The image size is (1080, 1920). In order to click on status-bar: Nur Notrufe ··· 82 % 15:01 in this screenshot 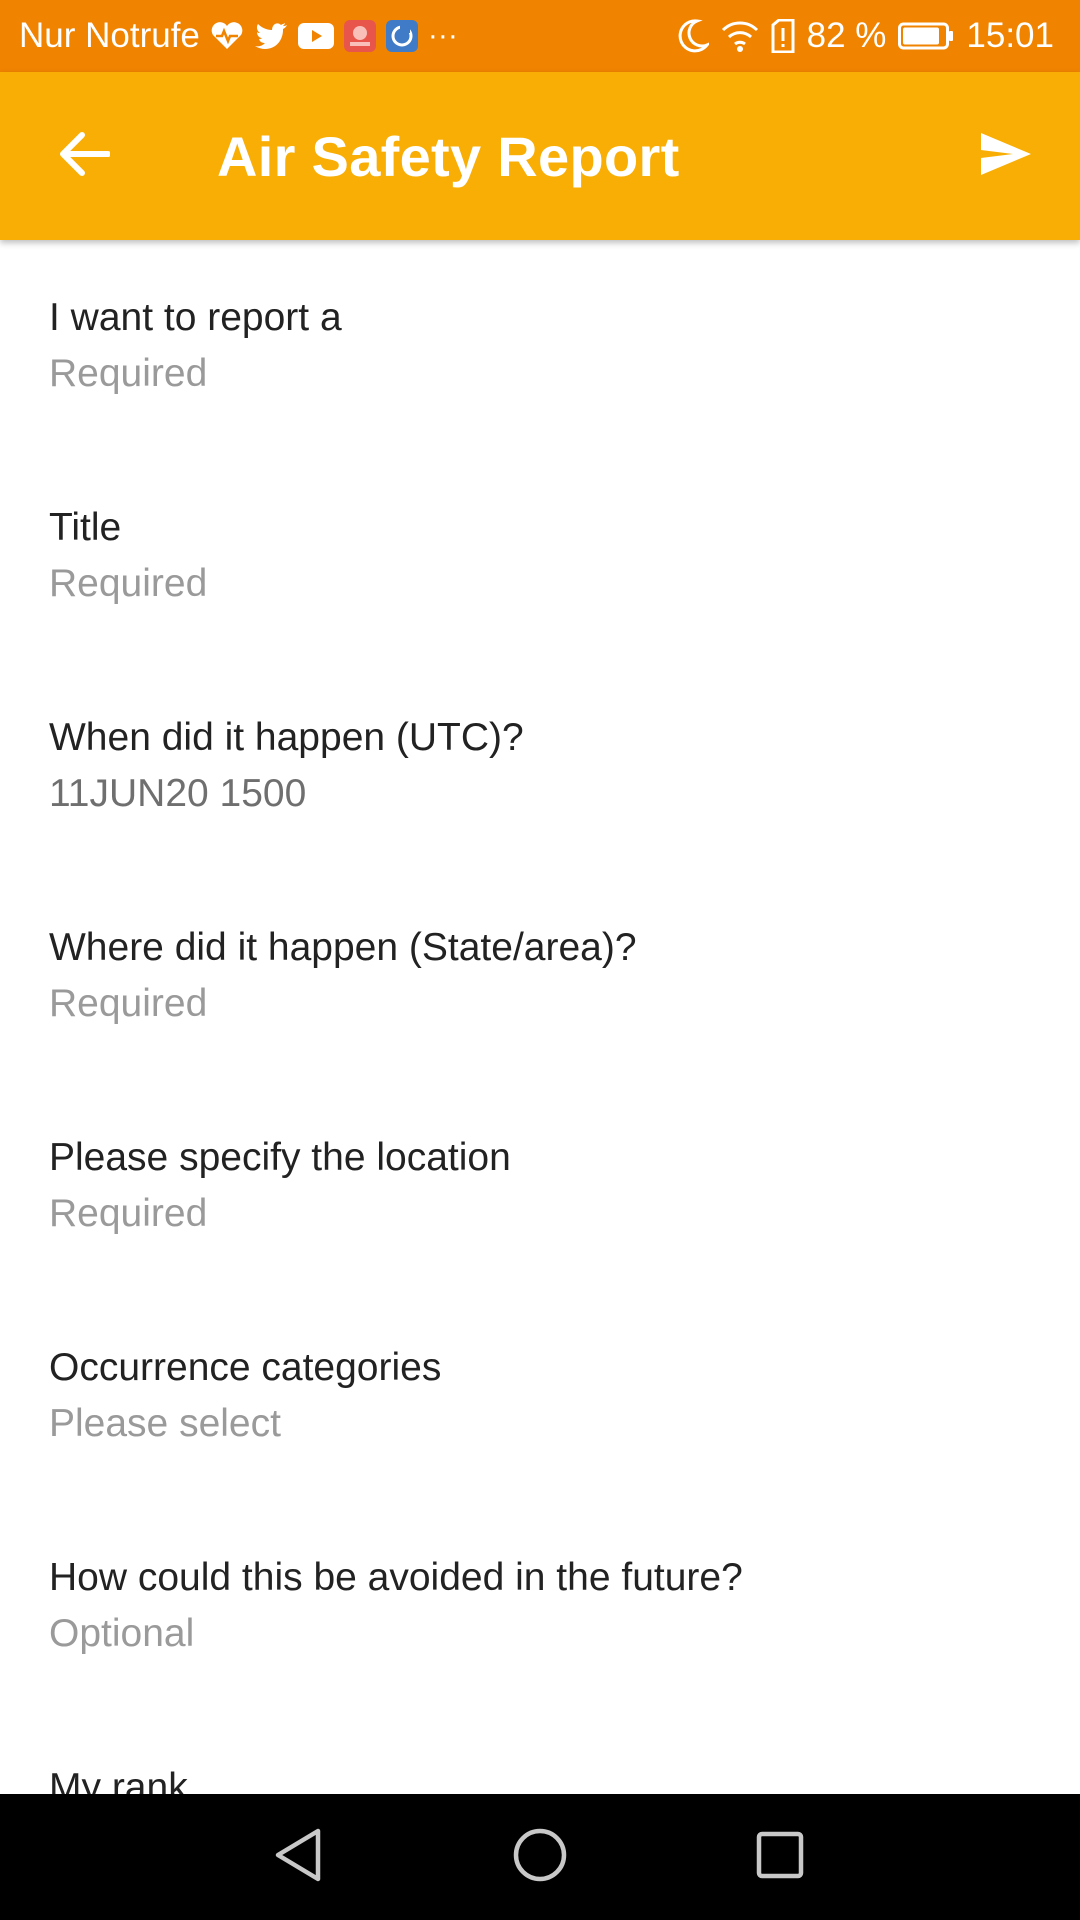, I will do `click(540, 36)`.